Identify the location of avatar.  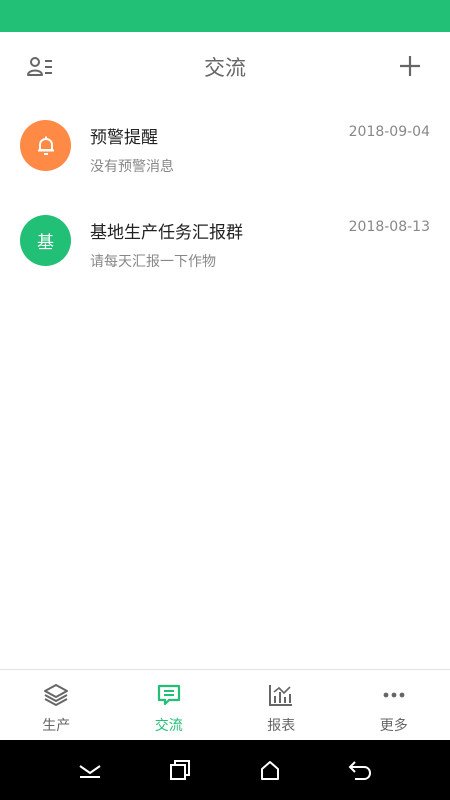
(45, 145).